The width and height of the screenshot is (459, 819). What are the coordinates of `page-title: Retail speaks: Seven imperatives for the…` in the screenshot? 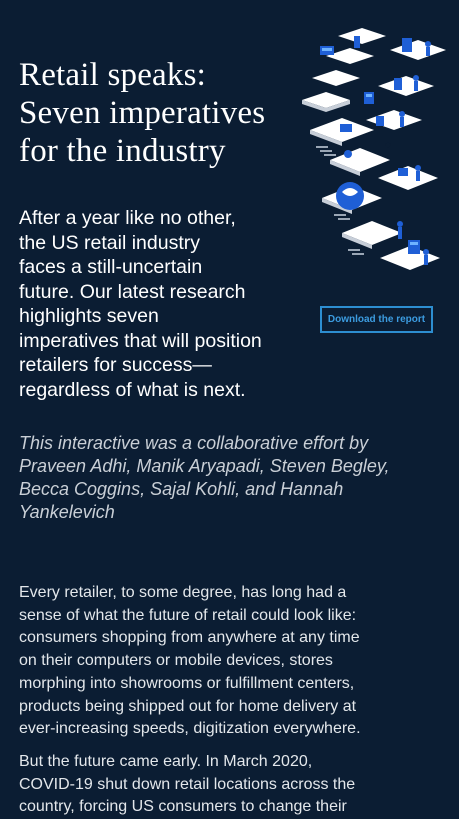 It's located at (142, 113).